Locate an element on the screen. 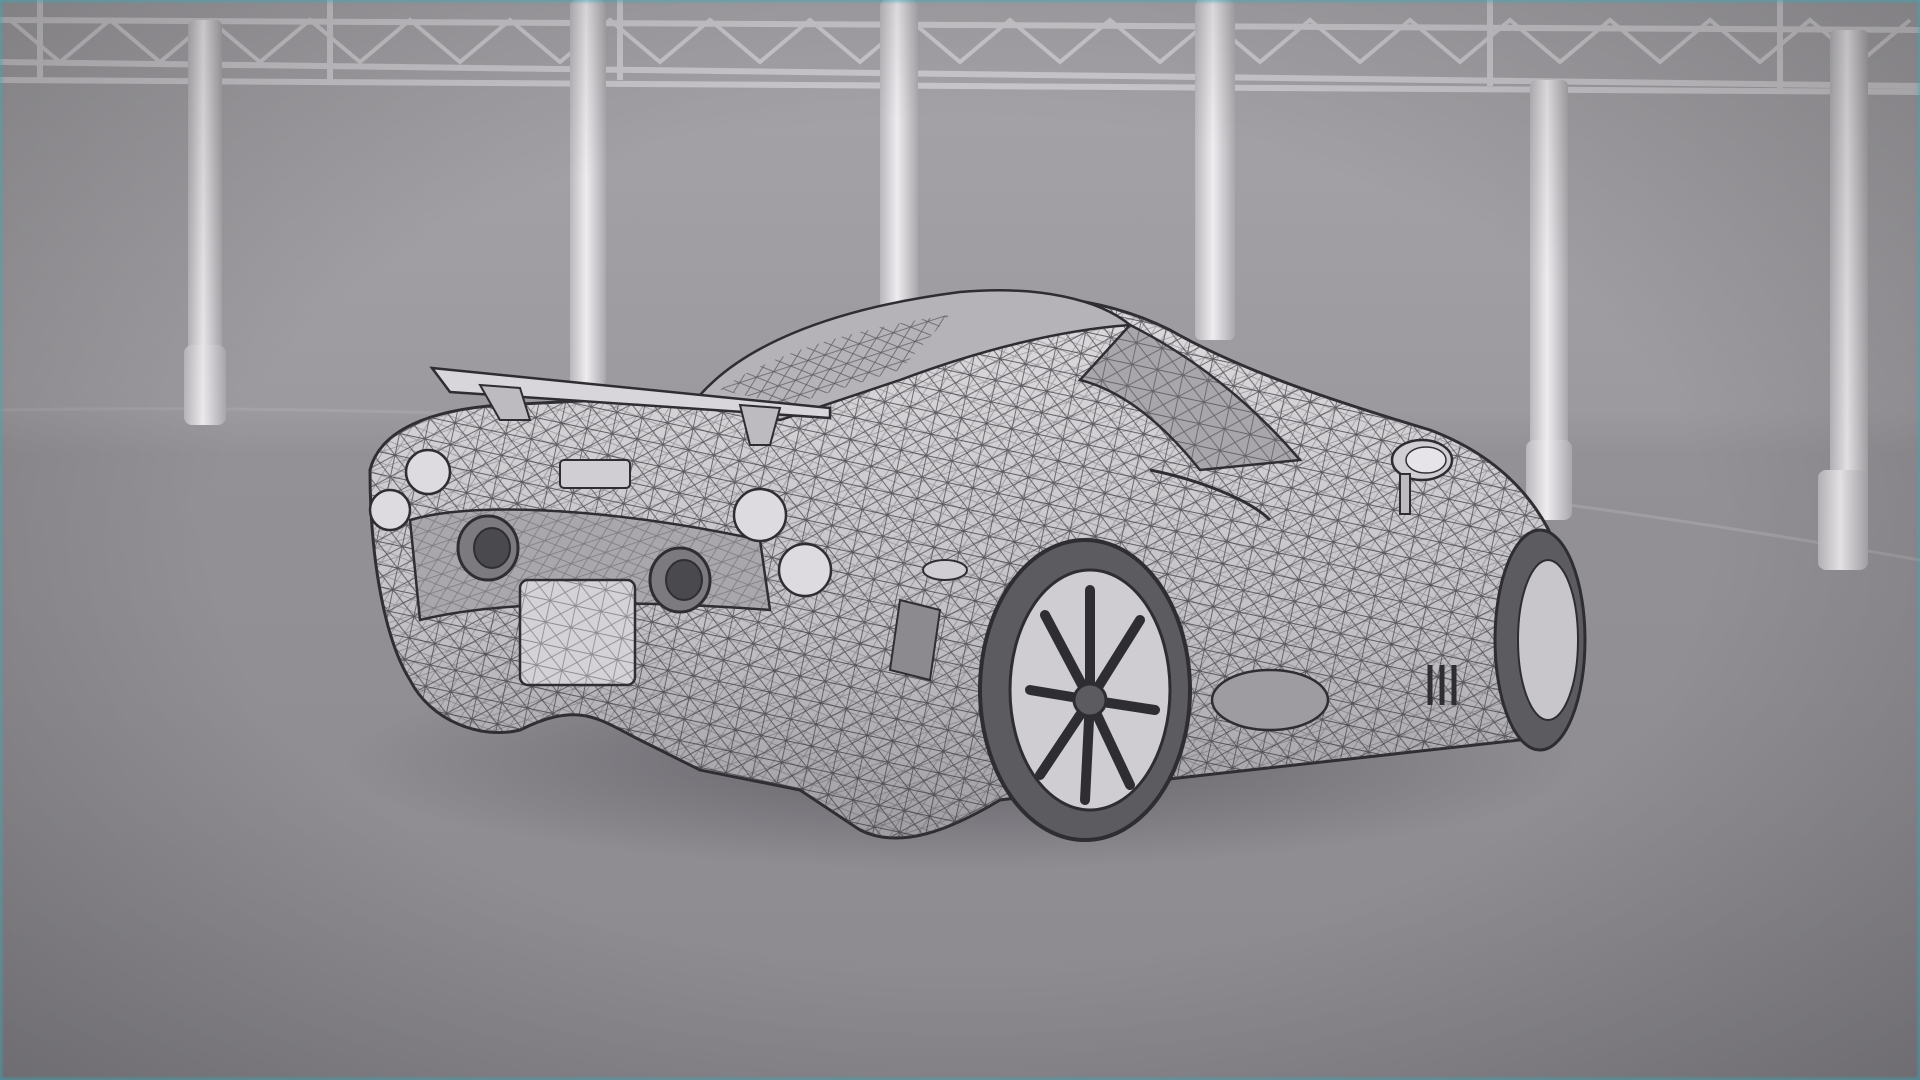  rear-wheel is located at coordinates (1085, 690).